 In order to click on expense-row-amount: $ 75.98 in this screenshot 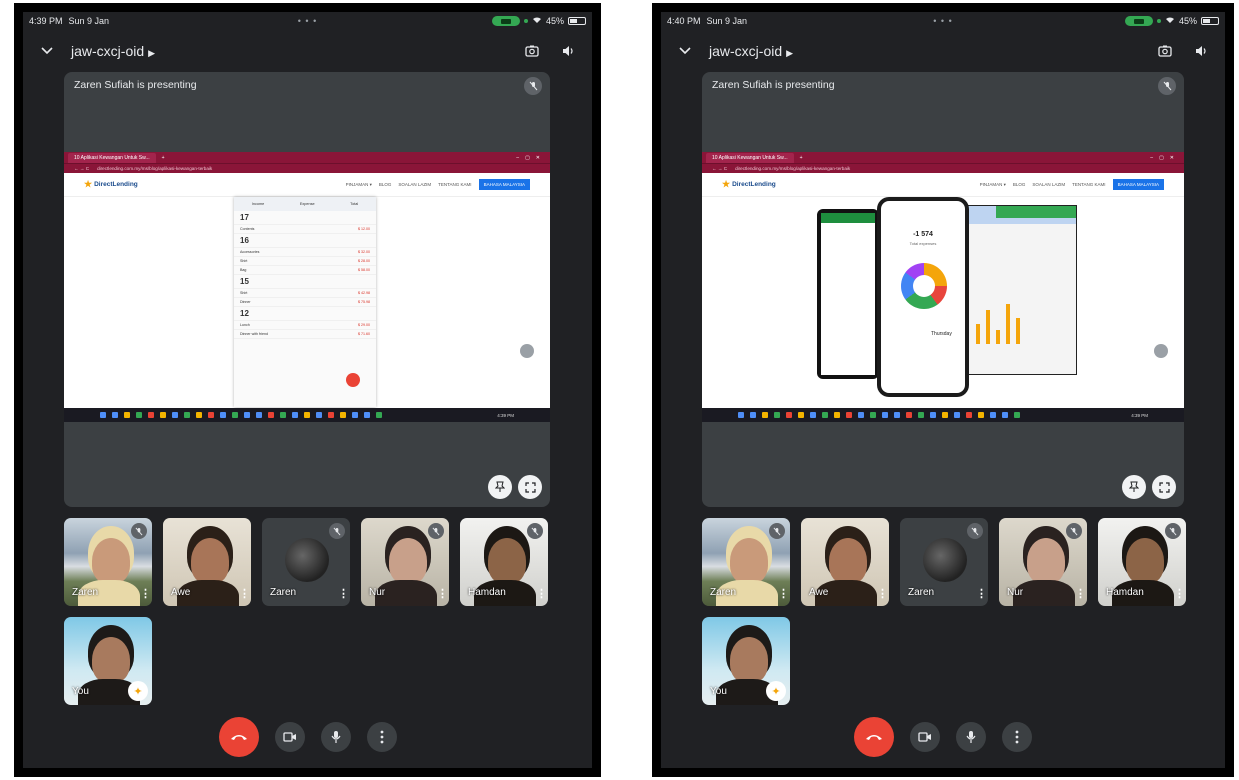, I will do `click(364, 302)`.